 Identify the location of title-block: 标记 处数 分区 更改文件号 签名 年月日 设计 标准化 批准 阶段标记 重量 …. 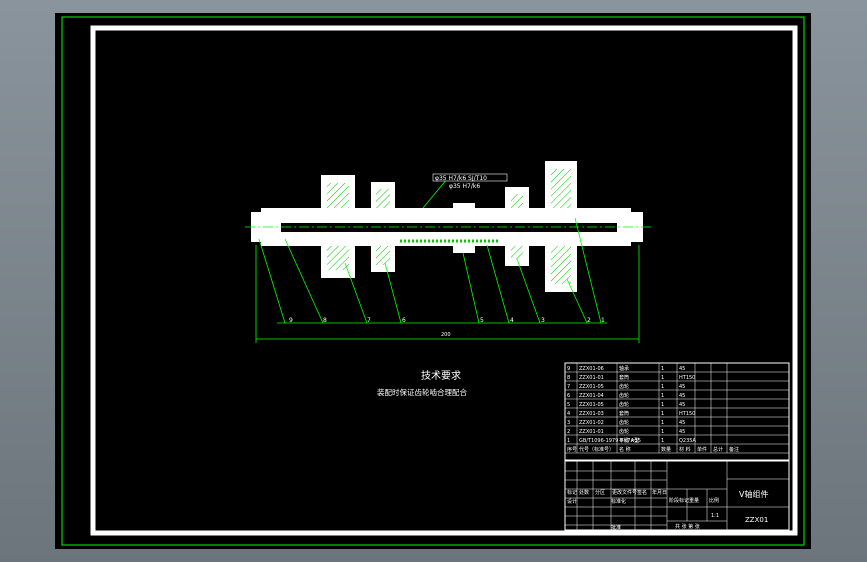
(677, 495).